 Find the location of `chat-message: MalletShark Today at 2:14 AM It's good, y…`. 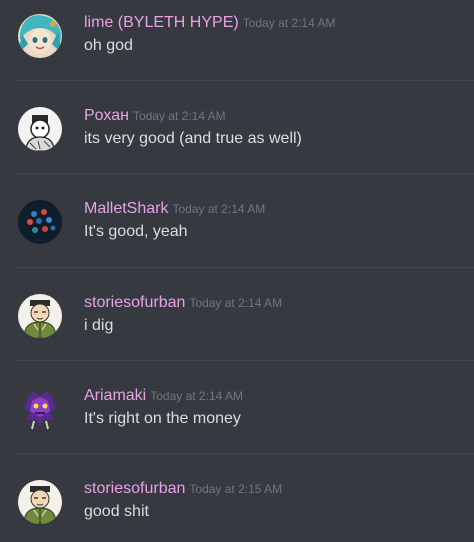

chat-message: MalletShark Today at 2:14 AM It's good, y… is located at coordinates (237, 226).